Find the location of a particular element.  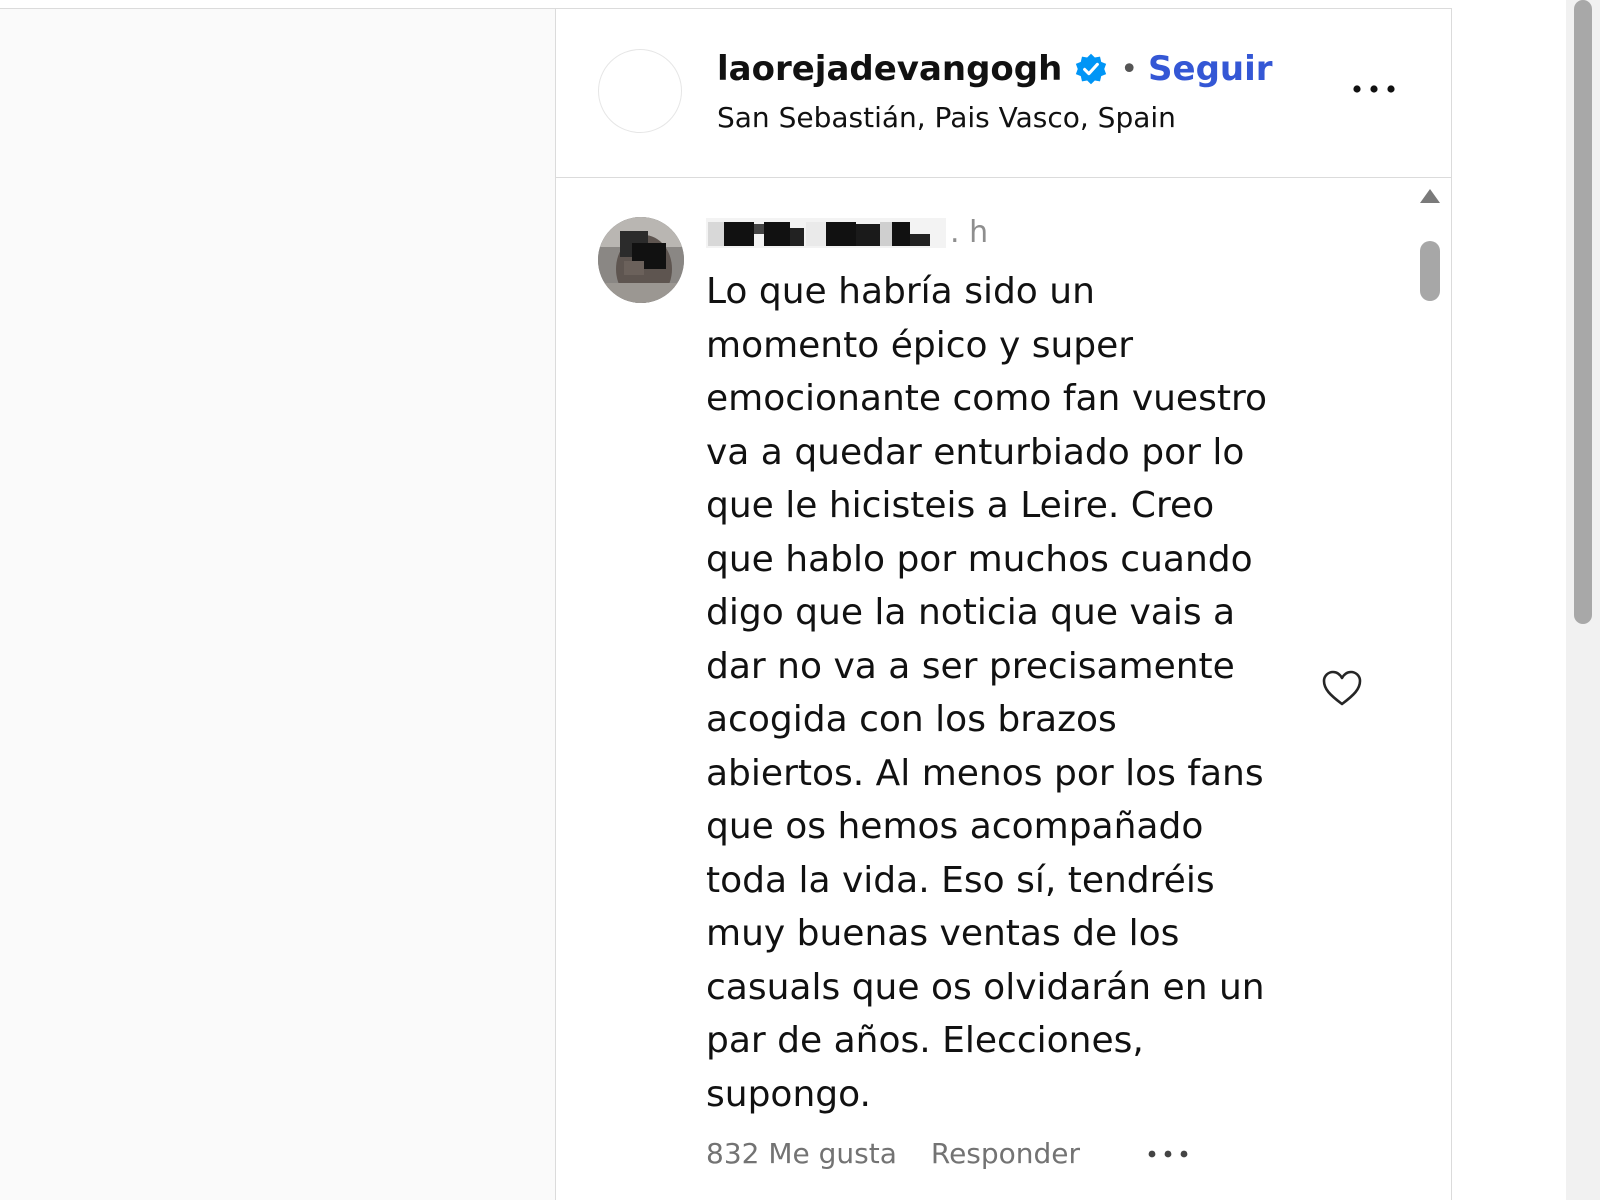

page-scrollbar is located at coordinates (1583, 600).